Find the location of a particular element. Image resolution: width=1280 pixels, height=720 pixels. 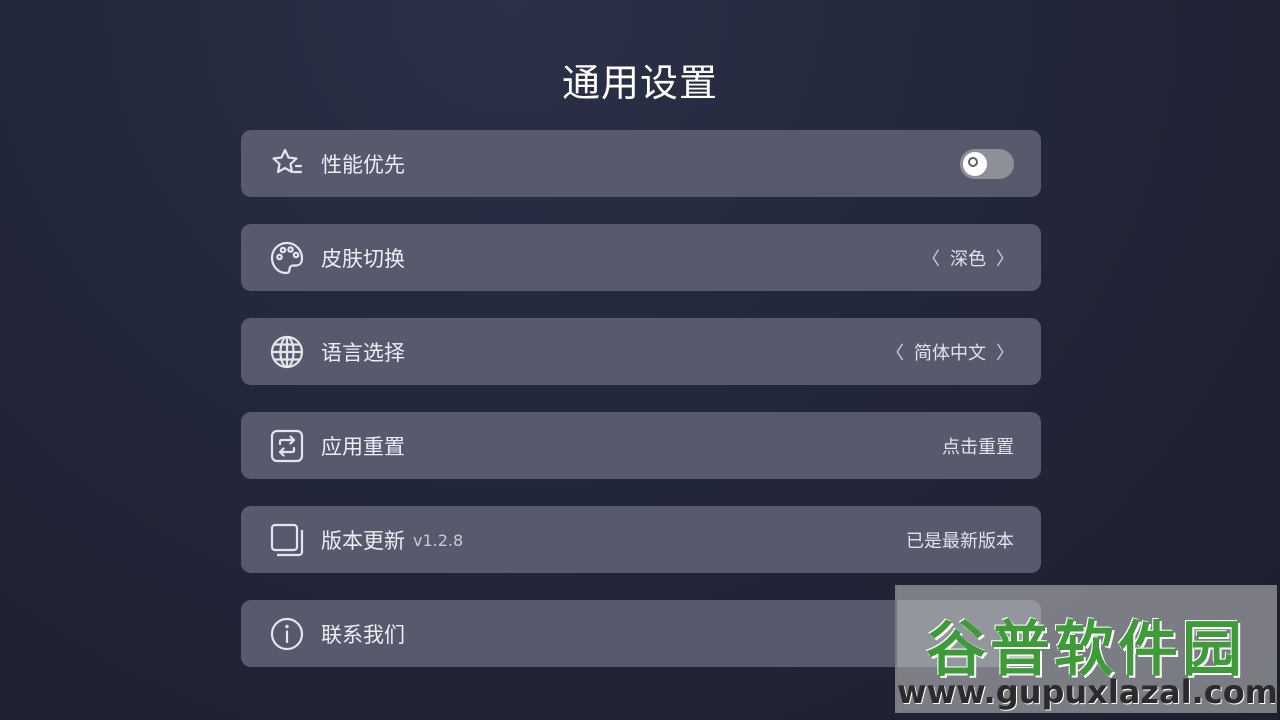

setting-performance: 性能优先 is located at coordinates (641, 163).